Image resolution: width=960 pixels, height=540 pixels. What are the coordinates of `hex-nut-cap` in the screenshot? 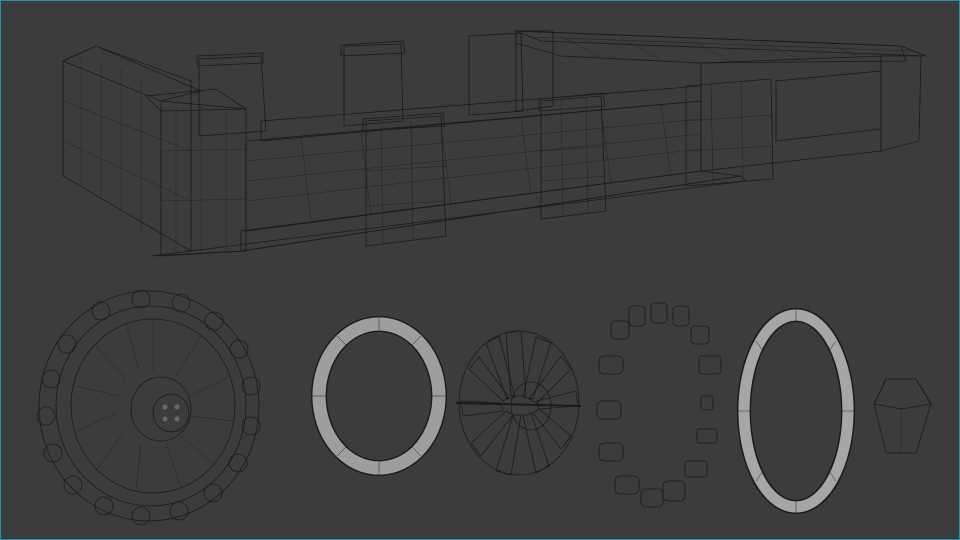 It's located at (902, 416).